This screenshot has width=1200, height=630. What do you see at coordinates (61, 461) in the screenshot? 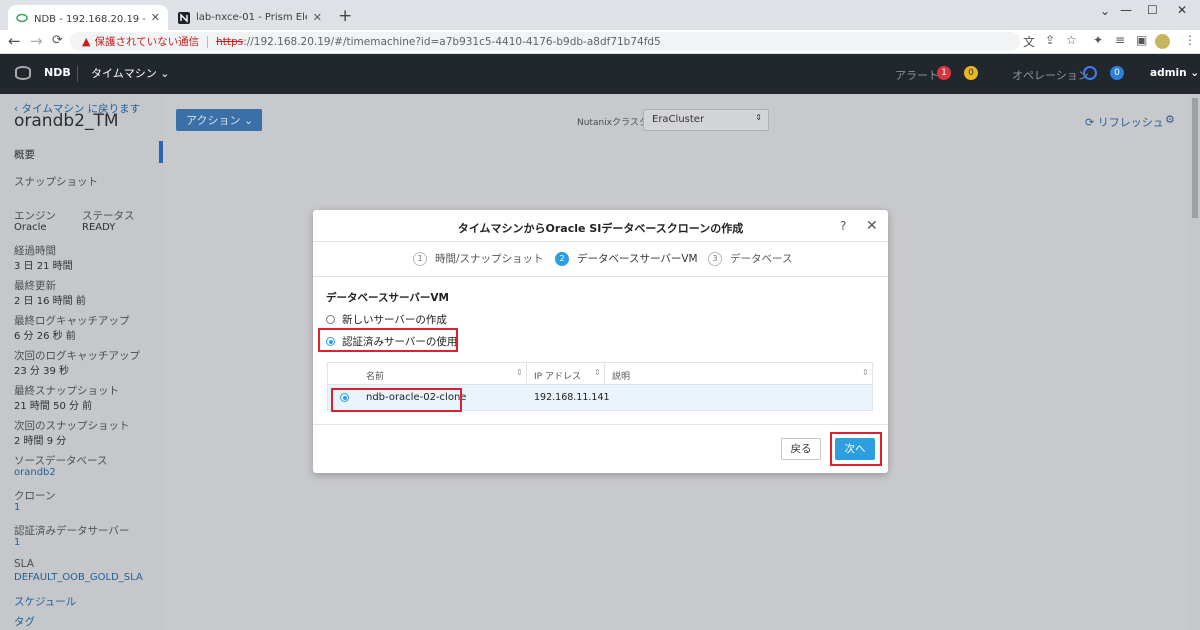
I see `source-db-label: ソースデータベース` at bounding box center [61, 461].